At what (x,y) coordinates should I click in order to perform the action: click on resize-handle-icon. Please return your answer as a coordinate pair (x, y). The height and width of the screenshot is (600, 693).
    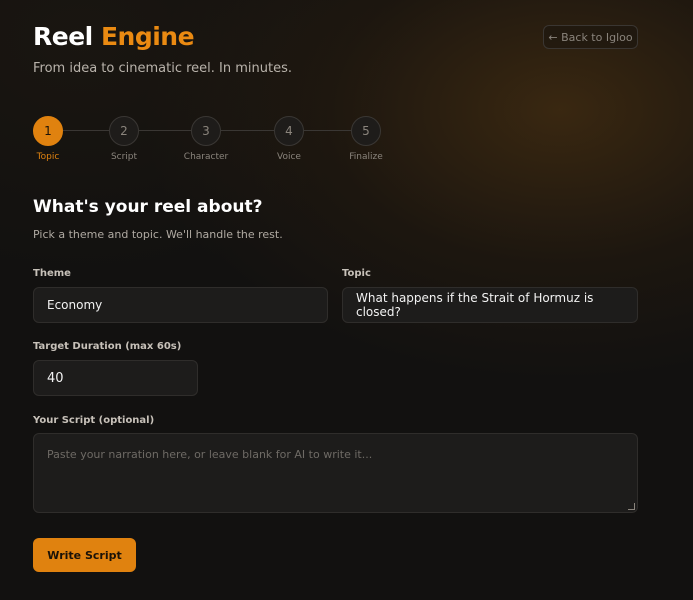
    Looking at the image, I should click on (631, 506).